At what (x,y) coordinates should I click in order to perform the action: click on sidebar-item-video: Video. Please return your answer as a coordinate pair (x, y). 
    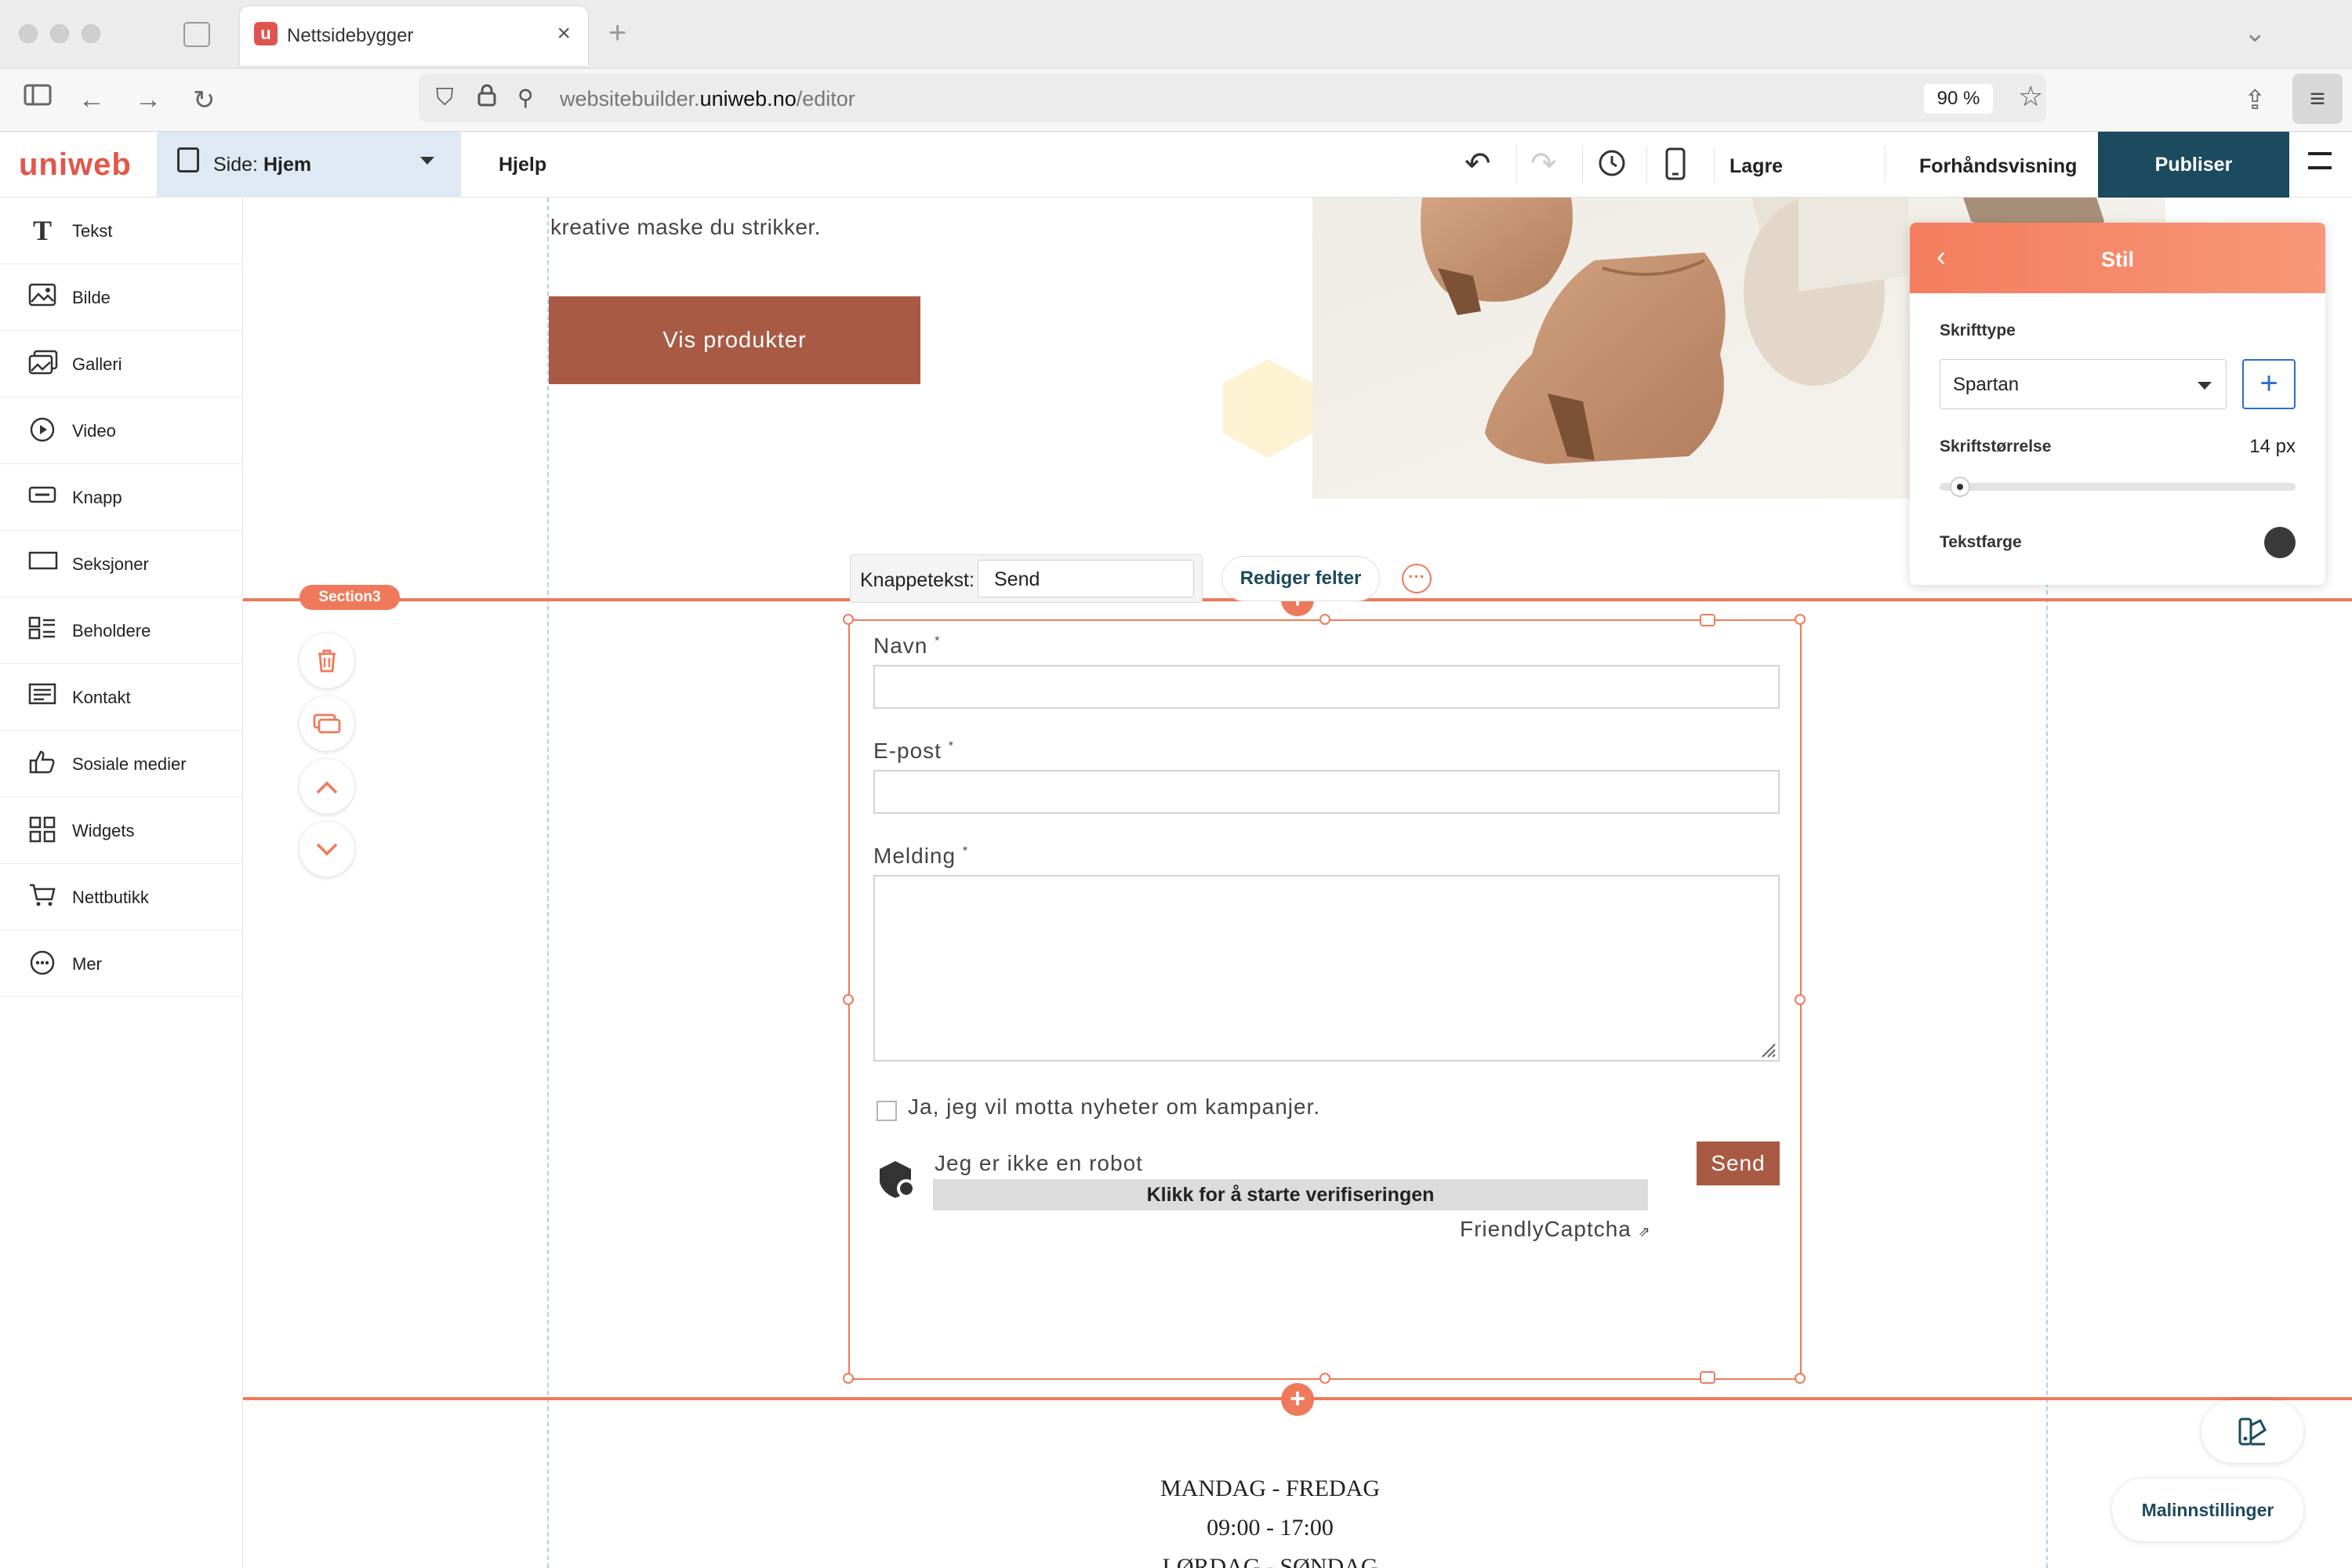
    Looking at the image, I should click on (122, 431).